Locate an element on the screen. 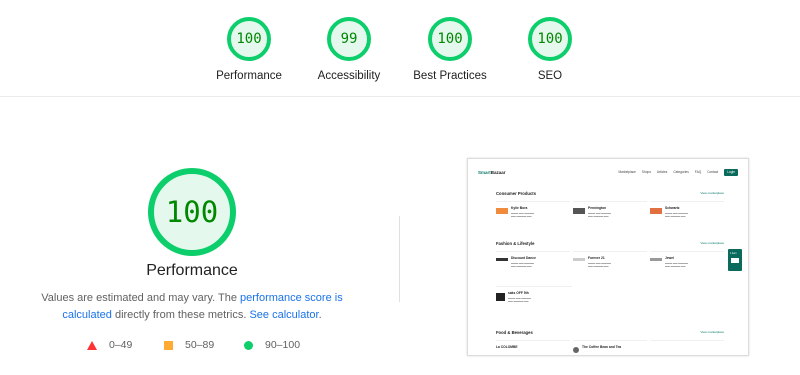 The width and height of the screenshot is (800, 375). thumb-nav-link: Contact is located at coordinates (713, 172).